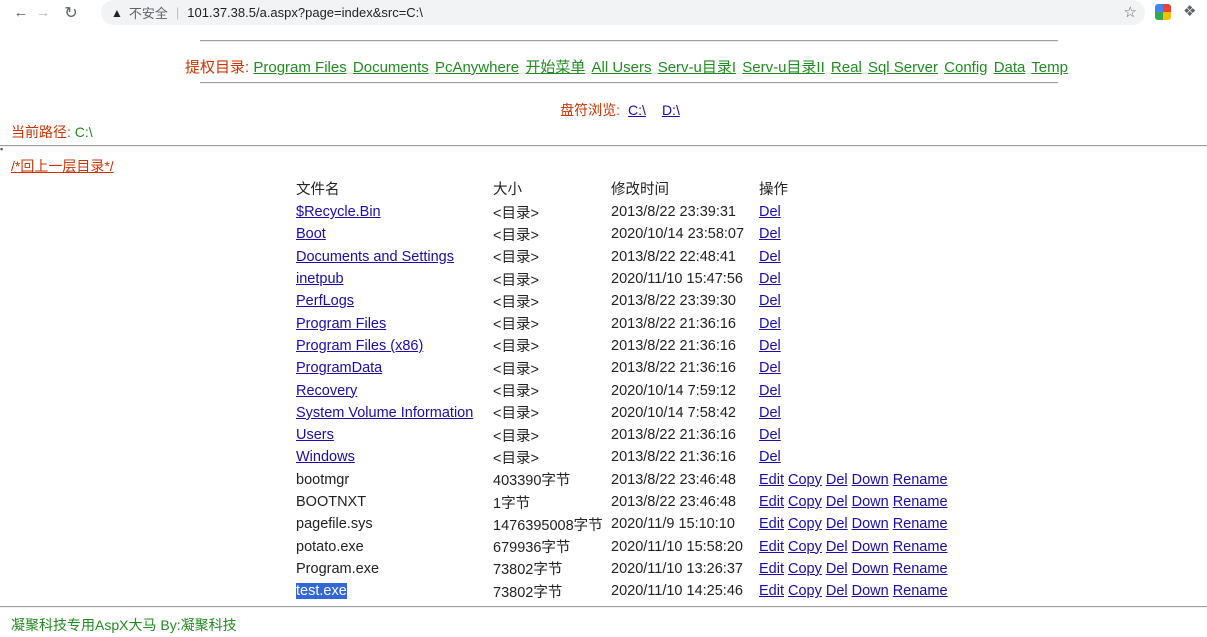  I want to click on extension-icon, so click(1163, 12).